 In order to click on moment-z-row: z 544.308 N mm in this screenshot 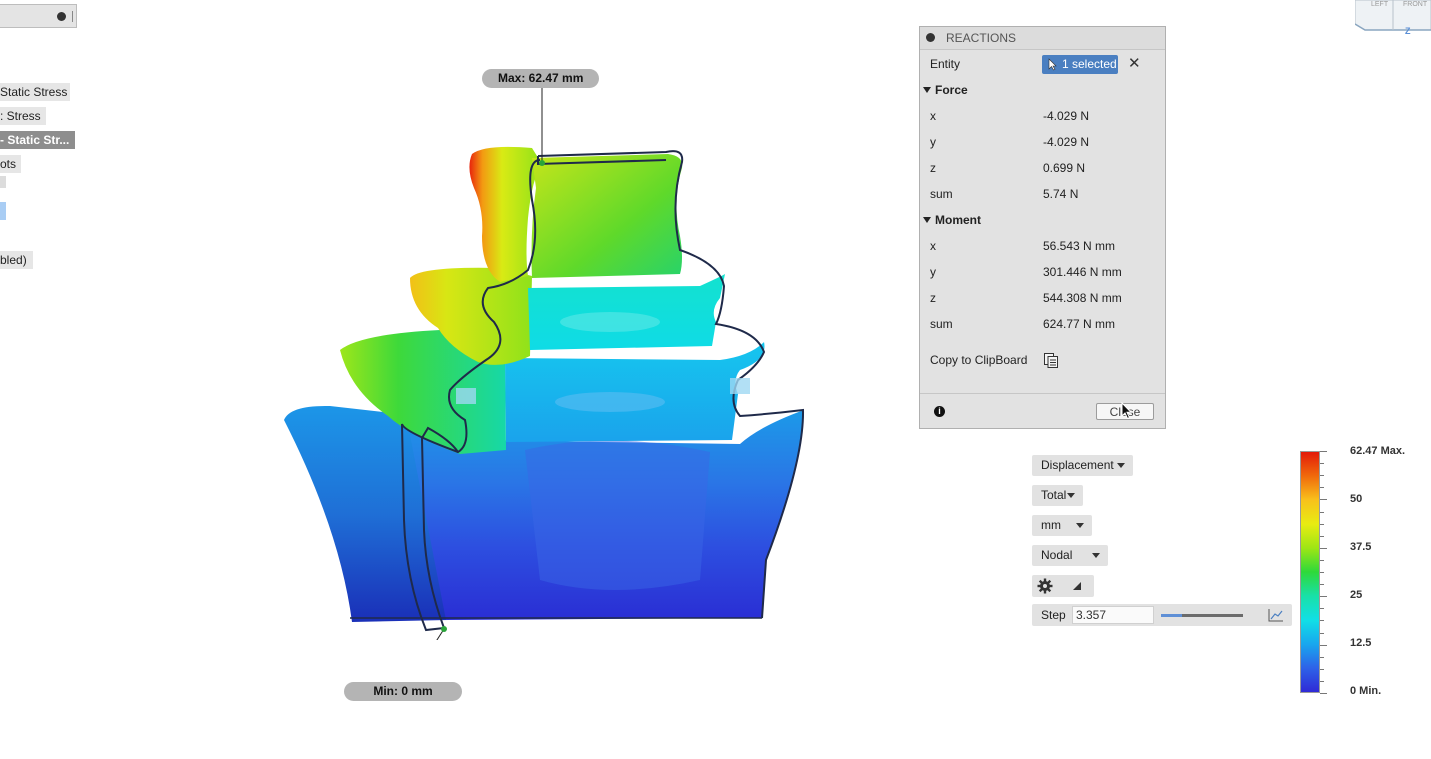, I will do `click(1042, 298)`.